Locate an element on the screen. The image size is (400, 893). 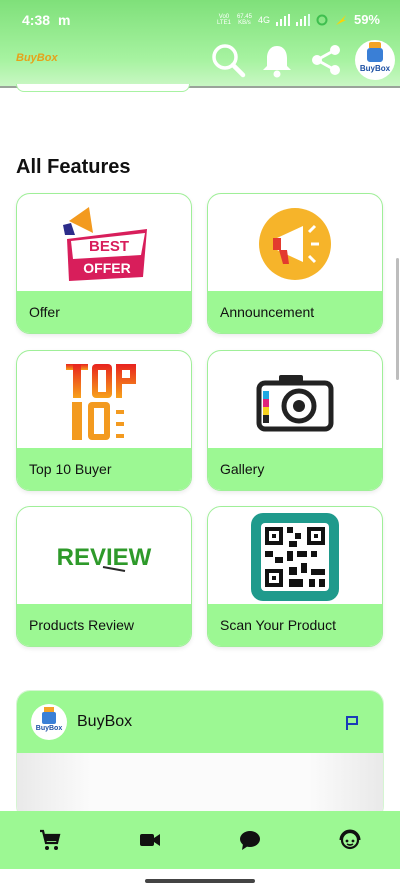
feature-label: Scan Your Product is located at coordinates (295, 625).